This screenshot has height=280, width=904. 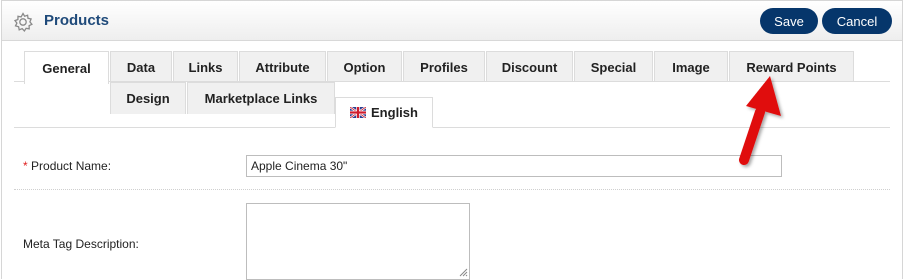 What do you see at coordinates (358, 112) in the screenshot?
I see `uk-flag-icon` at bounding box center [358, 112].